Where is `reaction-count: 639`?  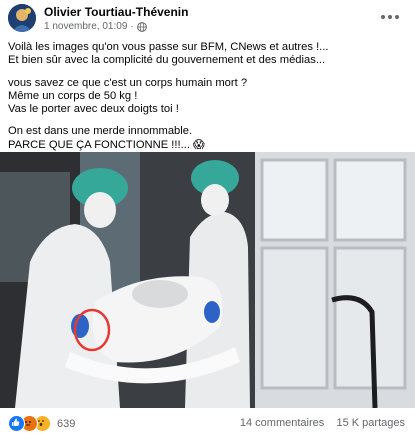
reaction-count: 639 is located at coordinates (66, 423).